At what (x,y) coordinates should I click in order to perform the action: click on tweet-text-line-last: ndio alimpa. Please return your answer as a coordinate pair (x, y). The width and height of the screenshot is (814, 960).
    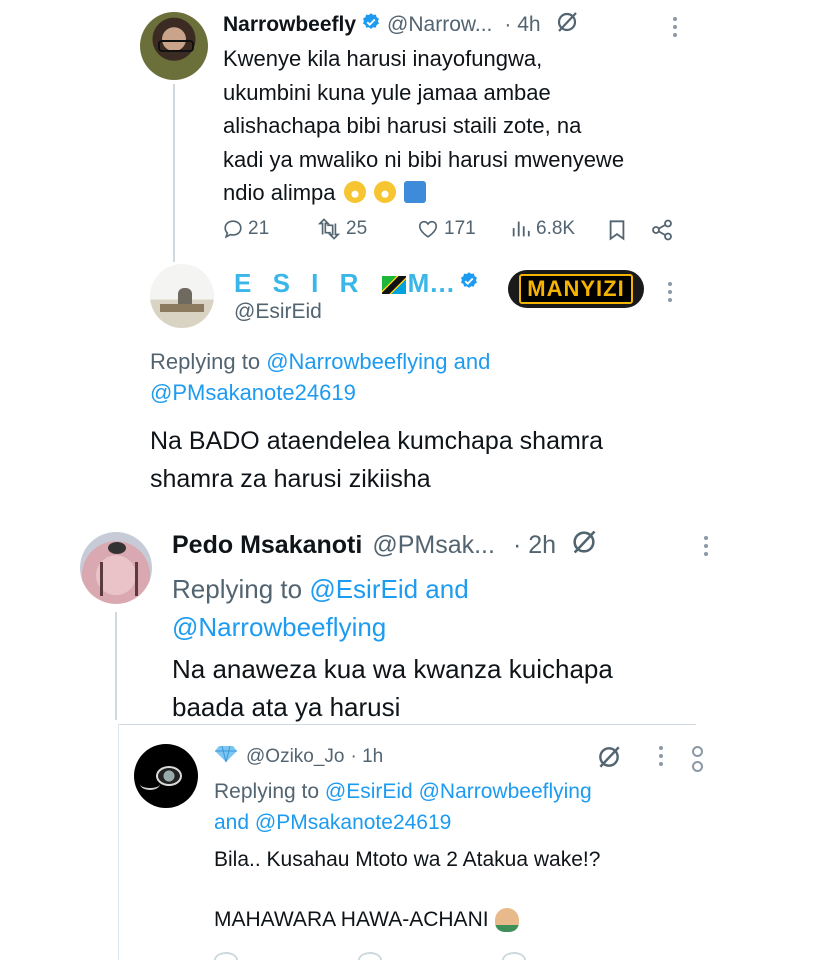
    Looking at the image, I should click on (423, 193).